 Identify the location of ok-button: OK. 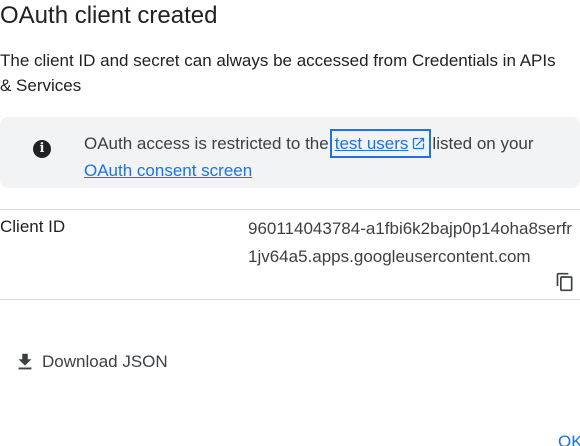
(569, 439).